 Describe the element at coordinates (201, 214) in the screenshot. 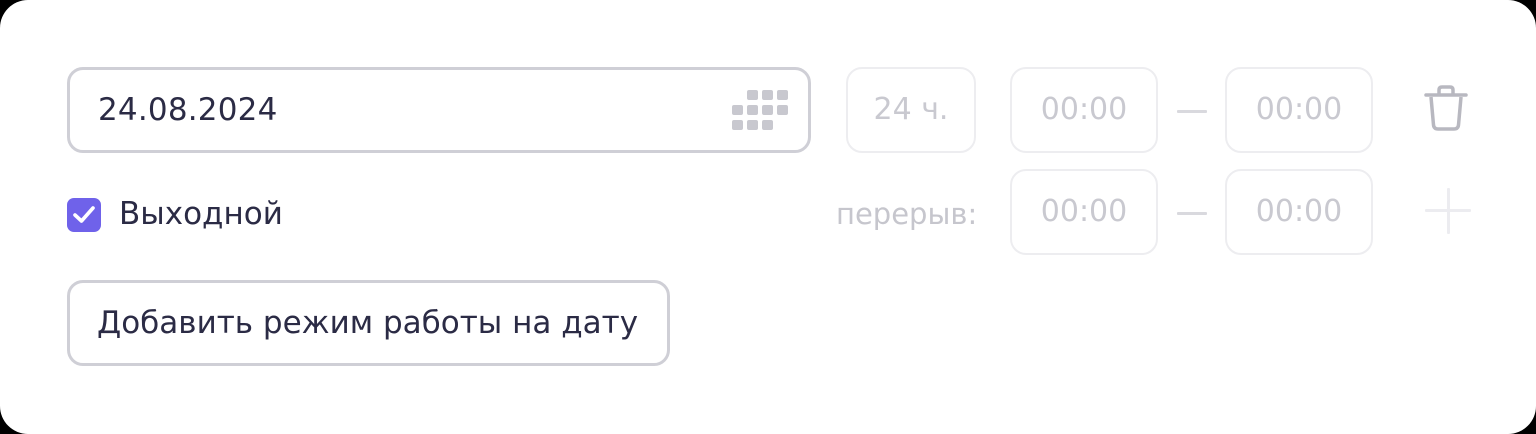

I see `day-off-label: Выходной` at that location.